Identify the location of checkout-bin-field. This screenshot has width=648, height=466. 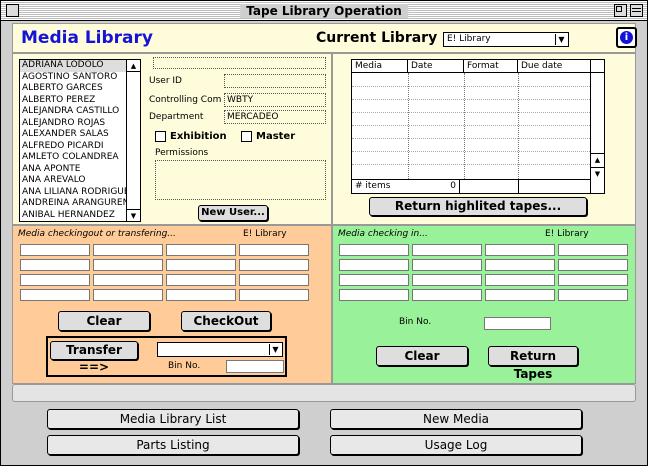
(255, 366).